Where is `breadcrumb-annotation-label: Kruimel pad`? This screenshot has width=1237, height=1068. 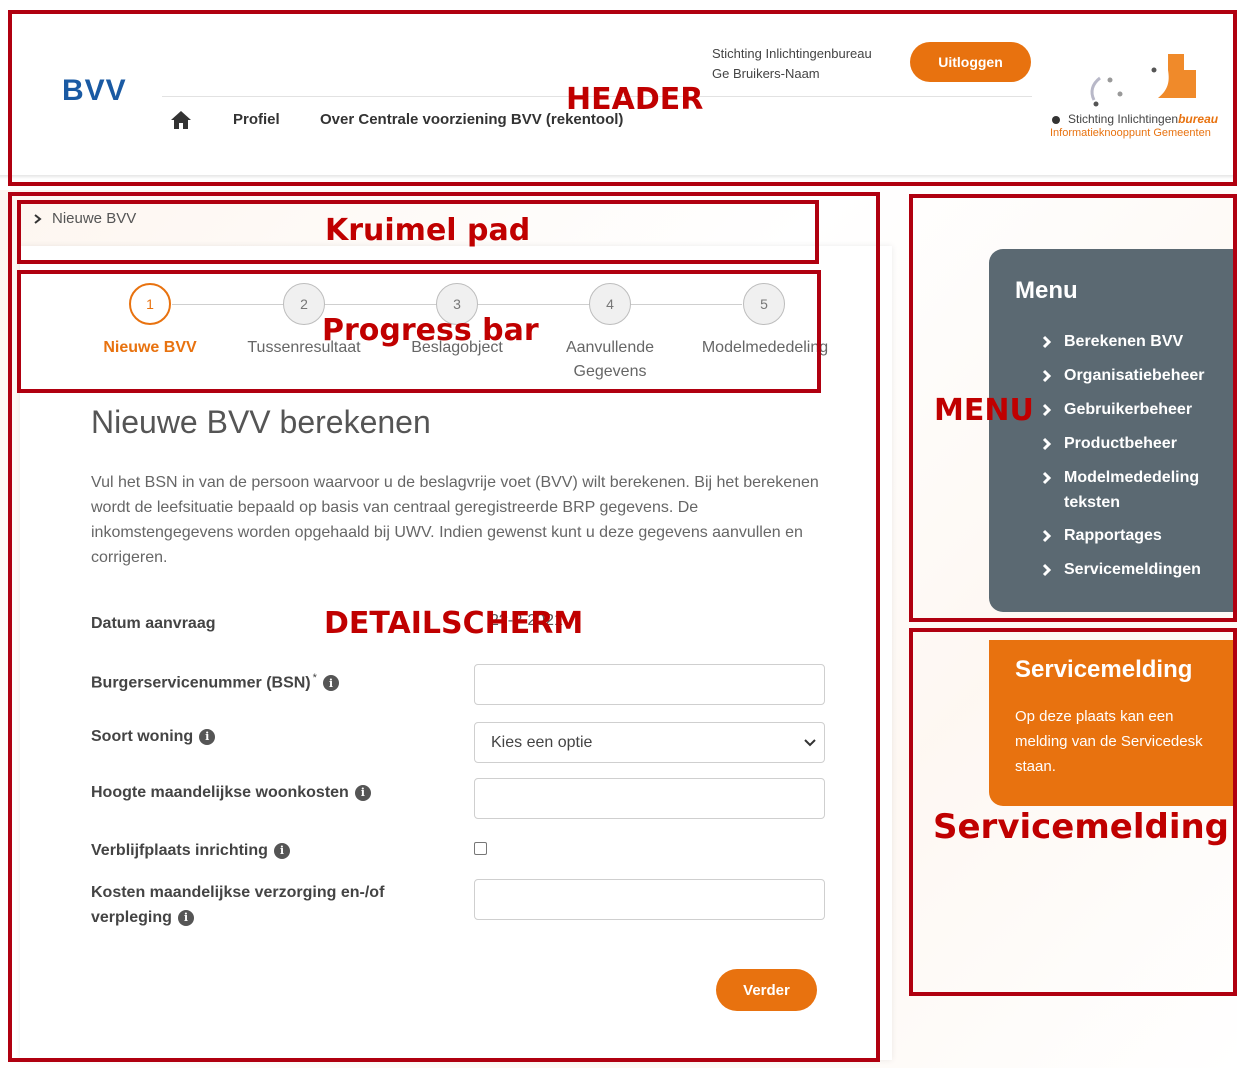 breadcrumb-annotation-label: Kruimel pad is located at coordinates (428, 230).